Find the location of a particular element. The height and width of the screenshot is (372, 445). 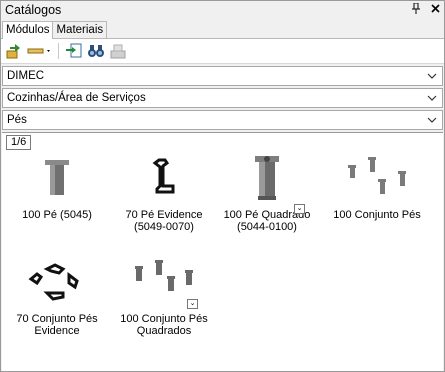

category-value: Cozinhas/Área de Serviços is located at coordinates (76, 98).